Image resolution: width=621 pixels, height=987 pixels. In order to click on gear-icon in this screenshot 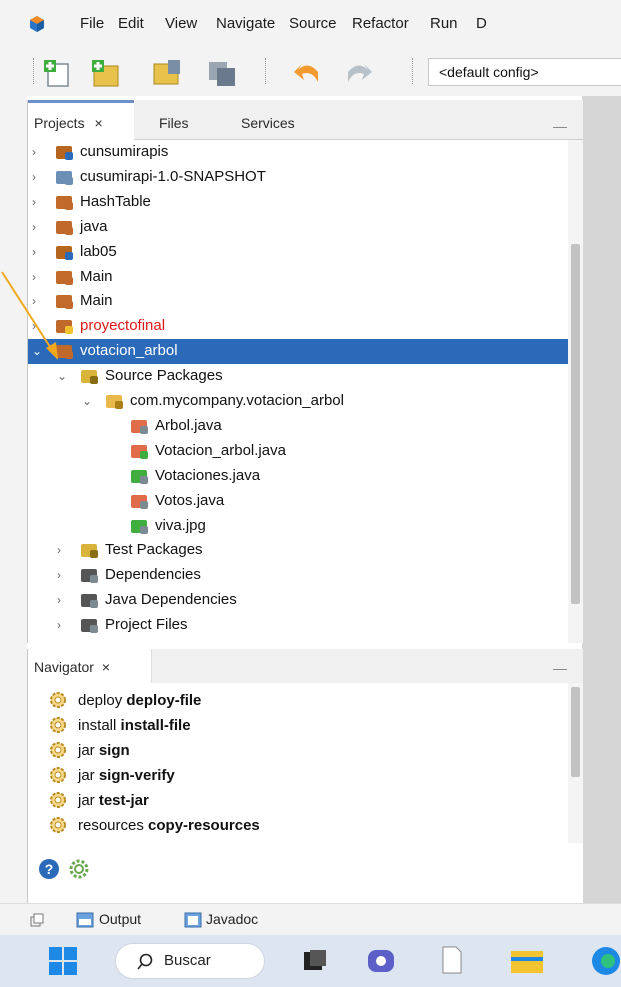, I will do `click(79, 869)`.